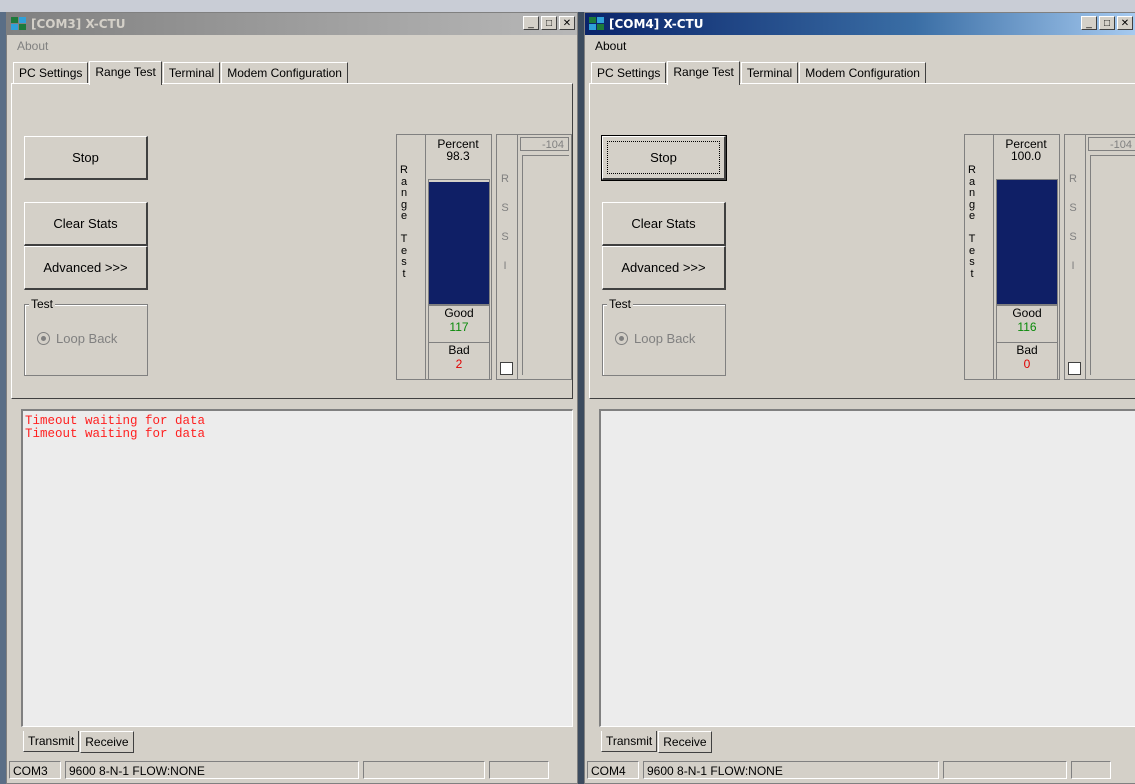 Image resolution: width=1135 pixels, height=784 pixels. I want to click on good-count: 117, so click(459, 327).